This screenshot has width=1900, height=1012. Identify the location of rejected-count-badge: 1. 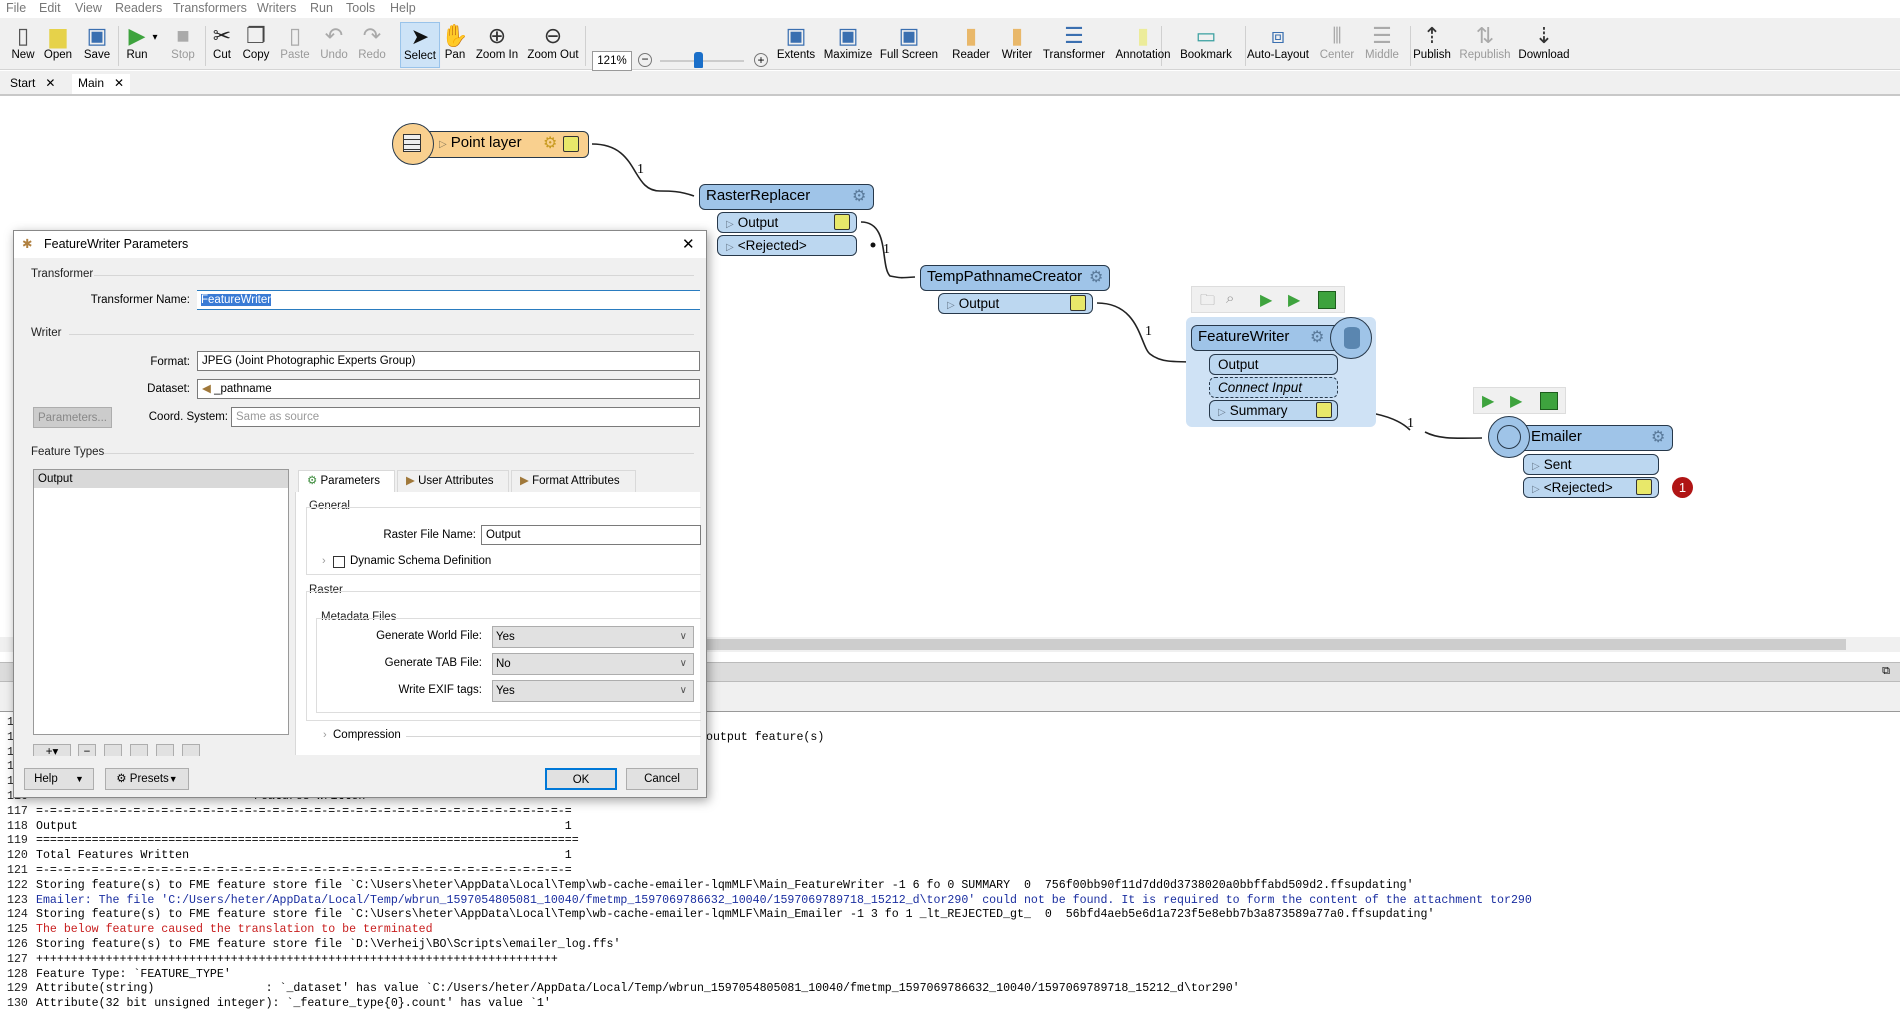
(1682, 487).